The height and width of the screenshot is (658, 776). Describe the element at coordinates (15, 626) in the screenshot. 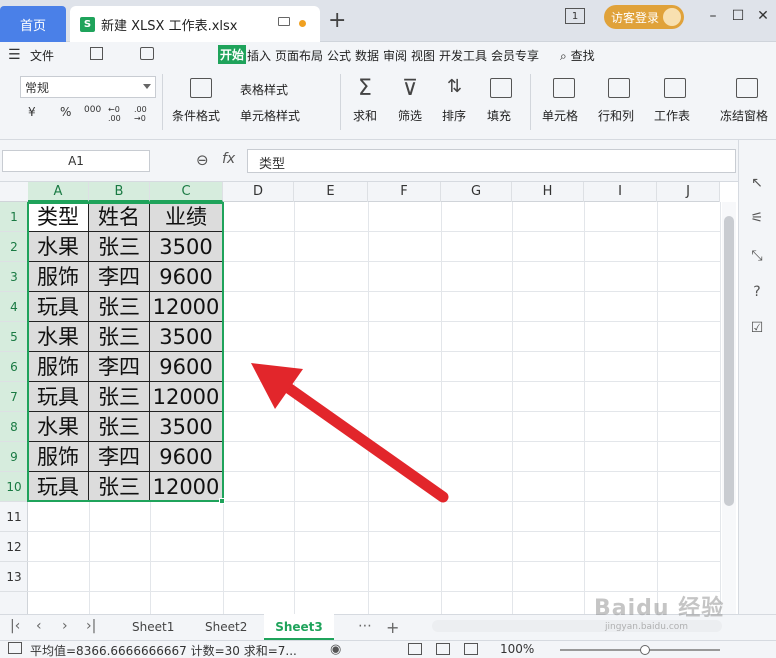

I see `first-sheet-icon: |‹` at that location.